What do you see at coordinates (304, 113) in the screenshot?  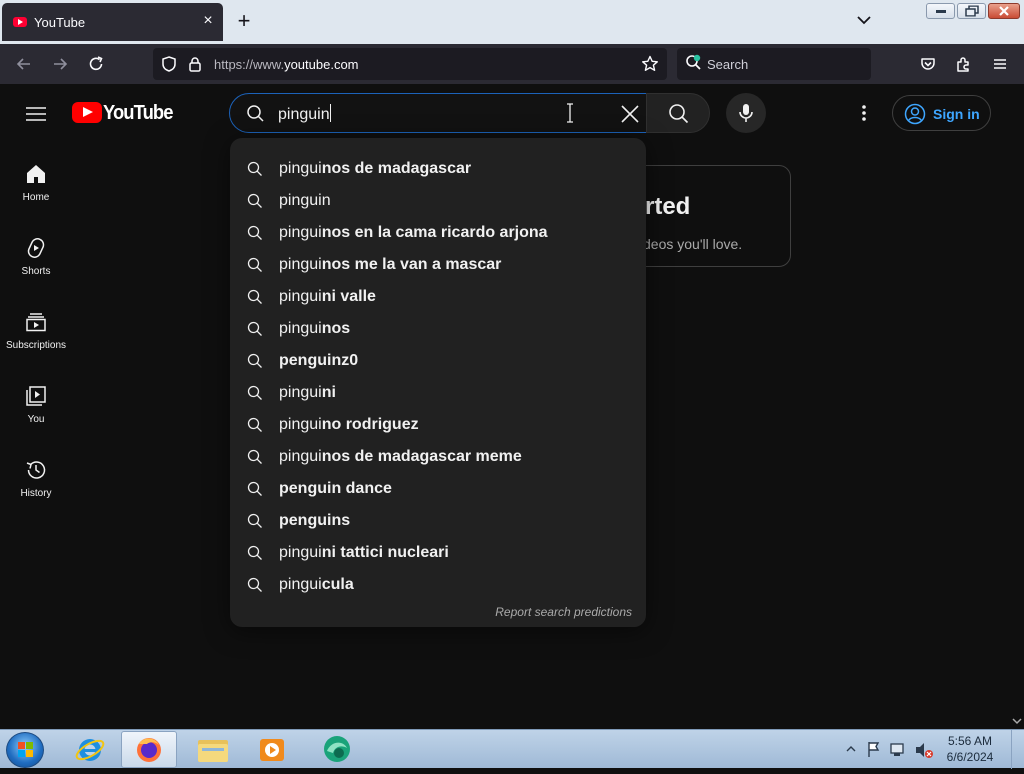 I see `search-query-text: pinguin` at bounding box center [304, 113].